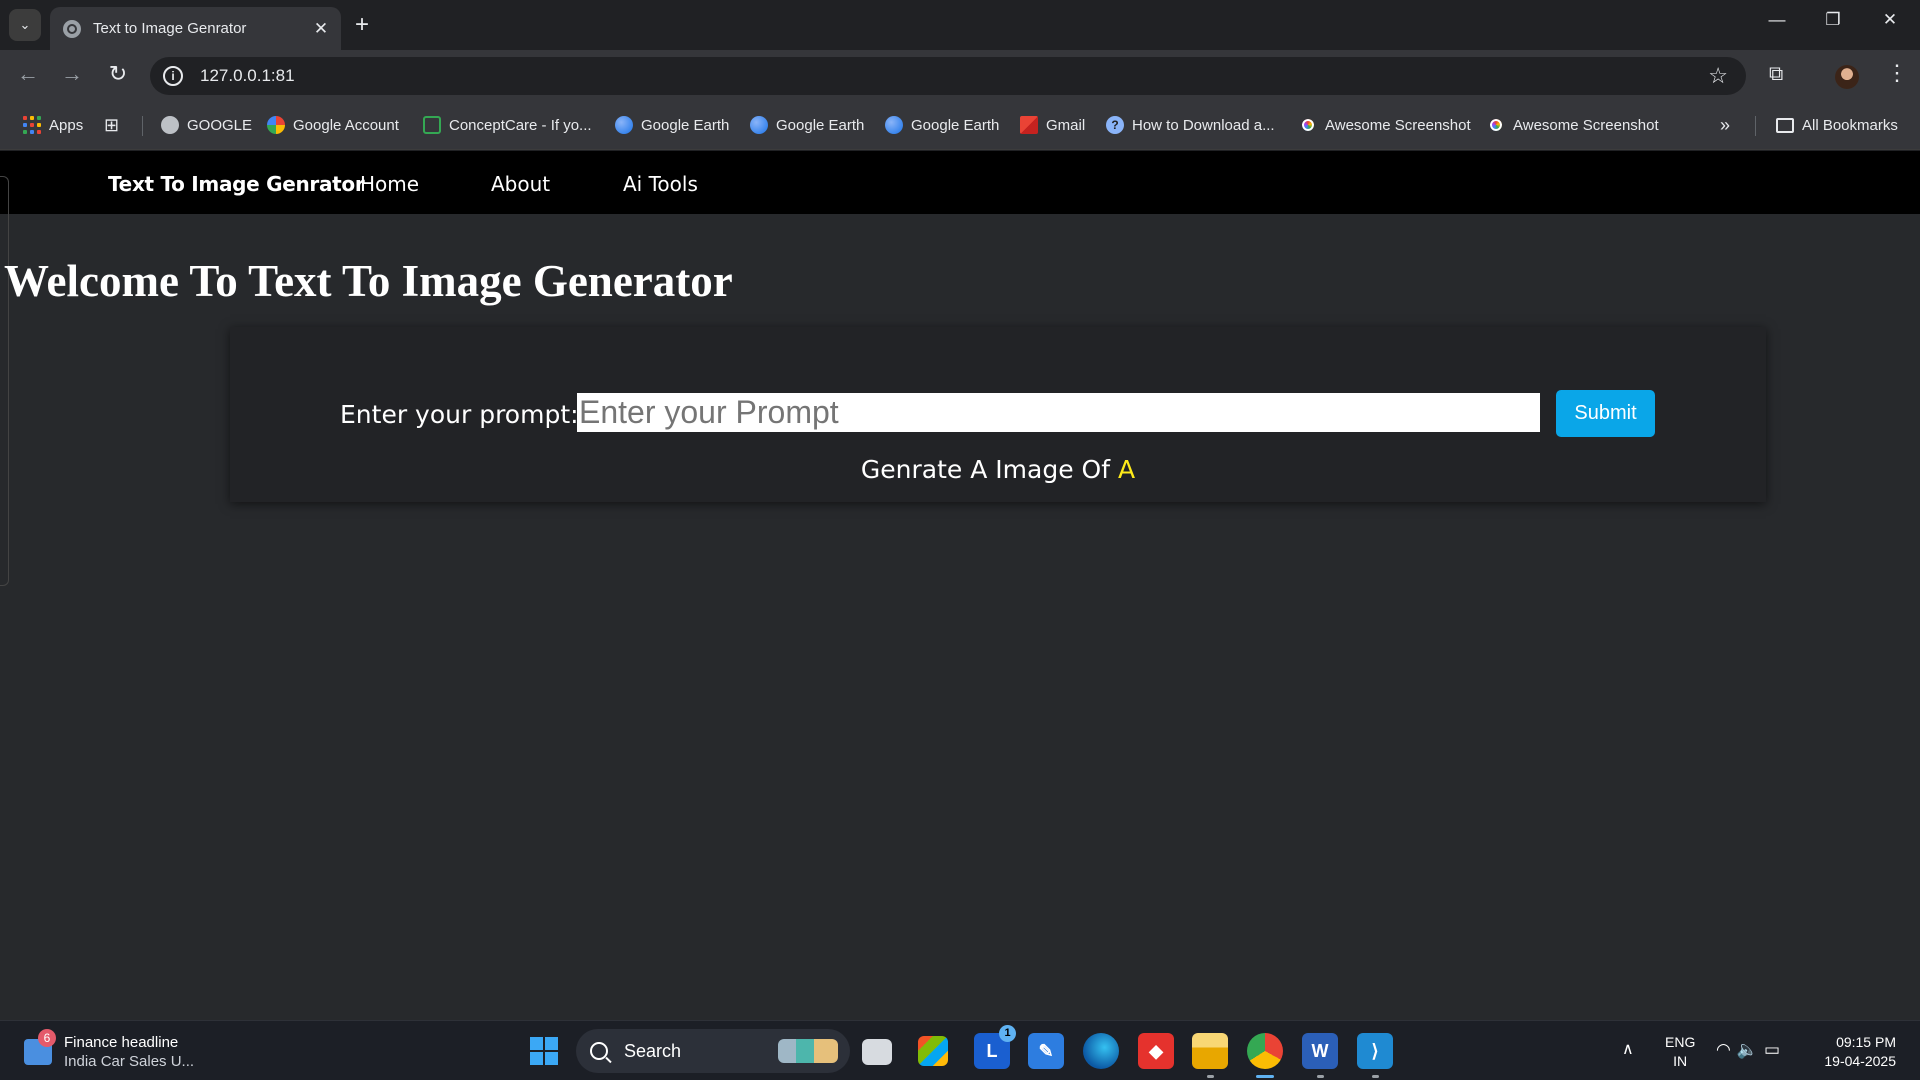 The width and height of the screenshot is (1920, 1080). I want to click on system-tray-icons: ◠🔈▭, so click(1751, 1050).